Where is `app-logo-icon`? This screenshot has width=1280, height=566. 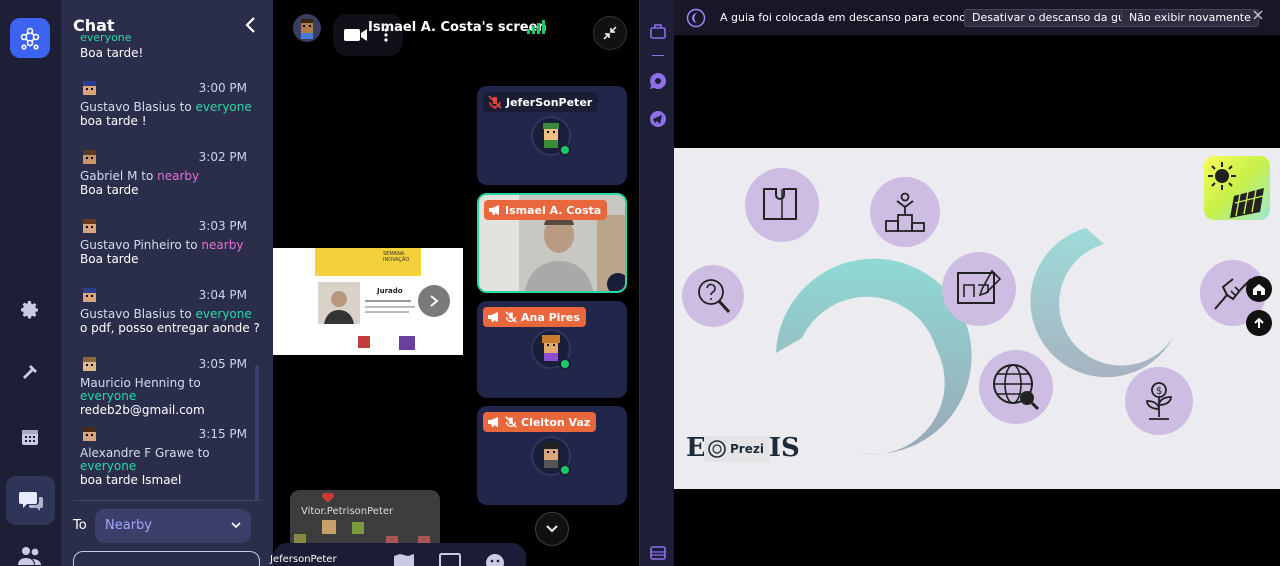
app-logo-icon is located at coordinates (30, 38).